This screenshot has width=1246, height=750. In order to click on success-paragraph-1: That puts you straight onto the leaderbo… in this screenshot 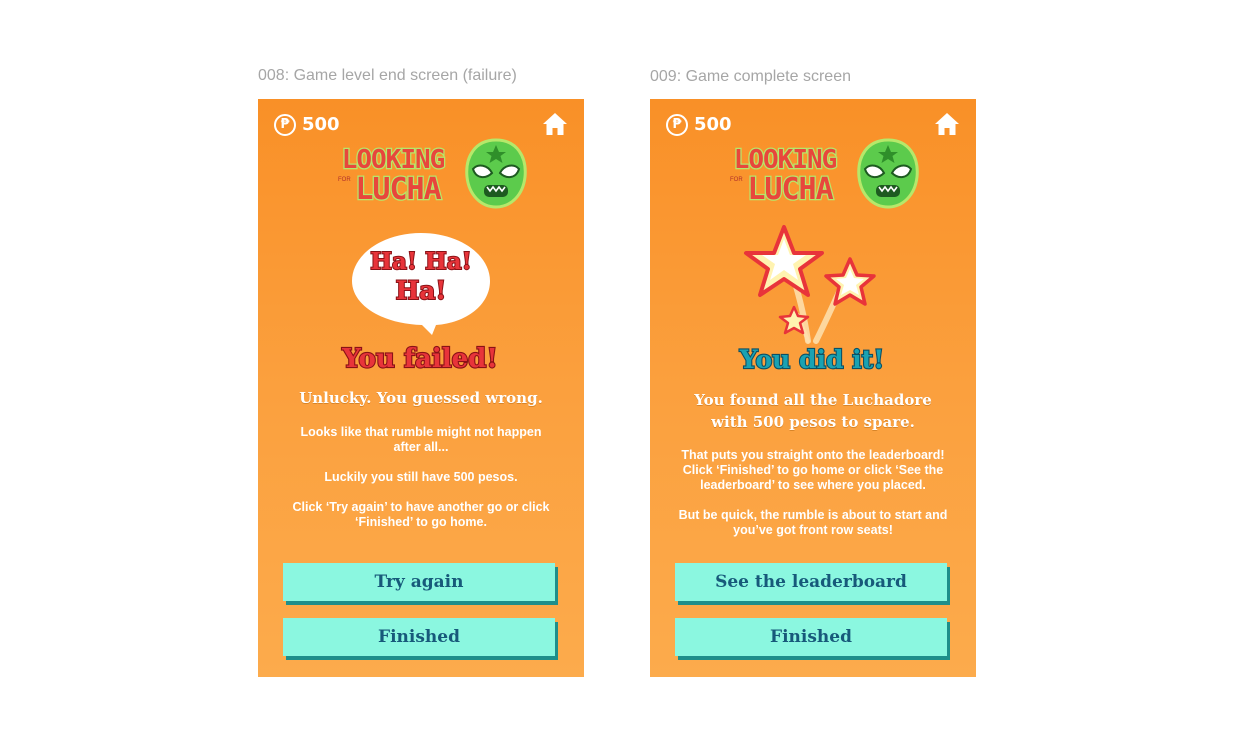, I will do `click(813, 470)`.